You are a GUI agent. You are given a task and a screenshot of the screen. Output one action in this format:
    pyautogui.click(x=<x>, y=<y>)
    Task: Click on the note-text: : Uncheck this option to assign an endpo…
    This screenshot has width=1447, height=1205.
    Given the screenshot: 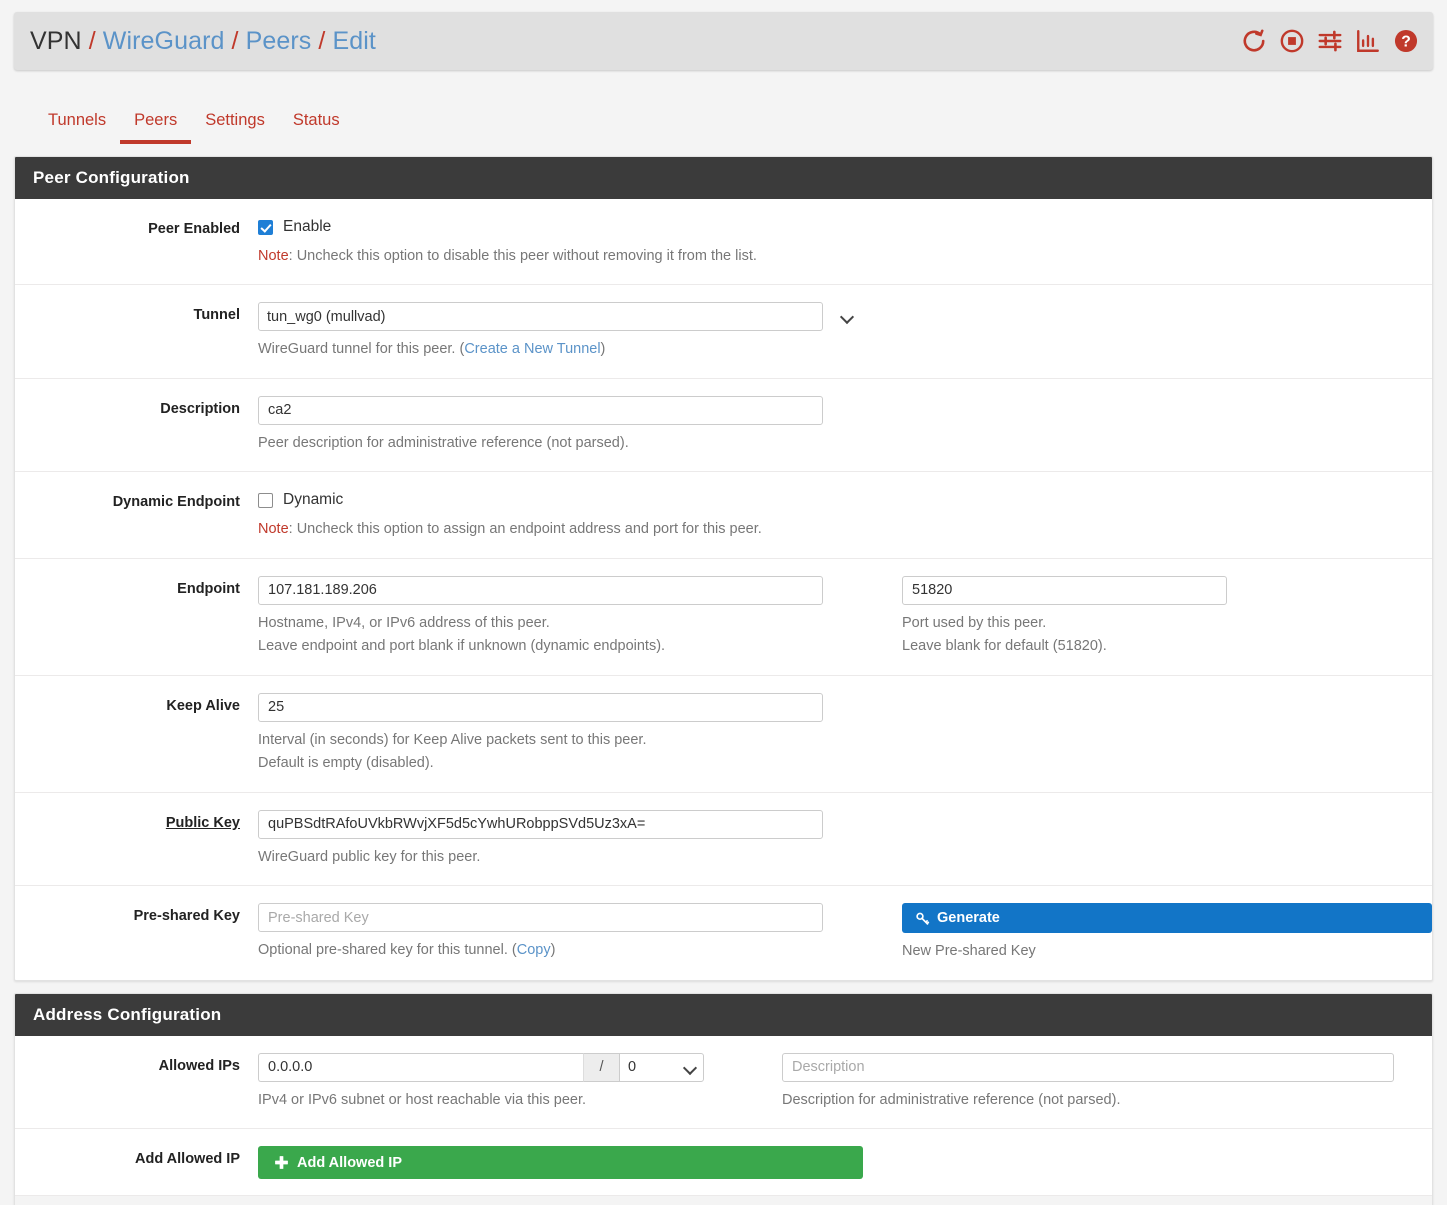 What is the action you would take?
    pyautogui.click(x=525, y=529)
    